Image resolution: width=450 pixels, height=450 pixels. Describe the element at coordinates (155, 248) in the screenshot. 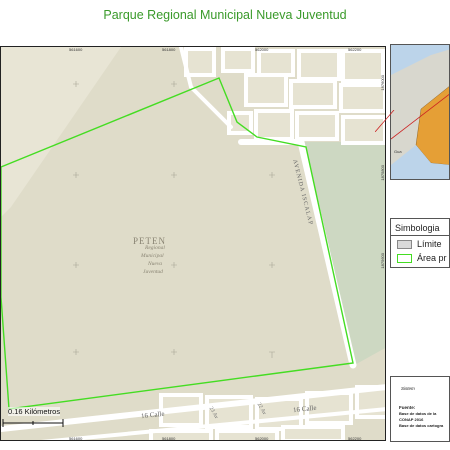

I see `park-label-line-1: Regional` at that location.